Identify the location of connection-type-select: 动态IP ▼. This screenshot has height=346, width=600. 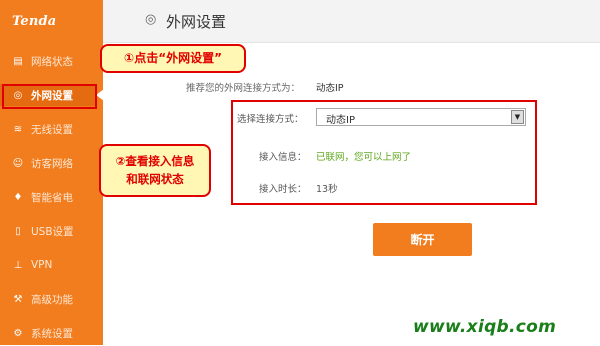
(421, 117).